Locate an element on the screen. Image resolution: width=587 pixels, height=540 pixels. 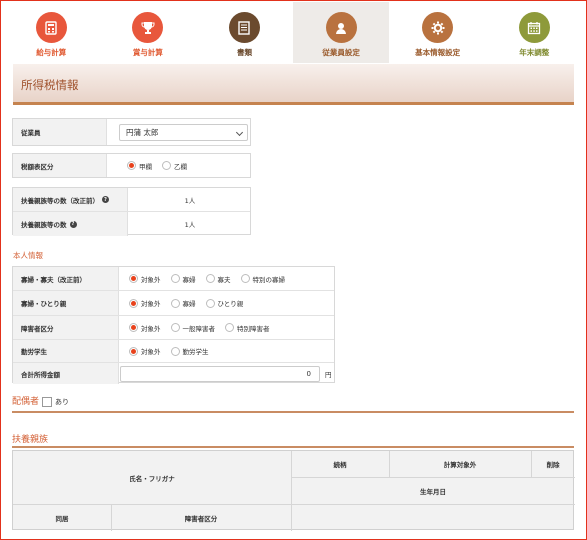
nav-item-employee-settings: 従業員設定 is located at coordinates (341, 32).